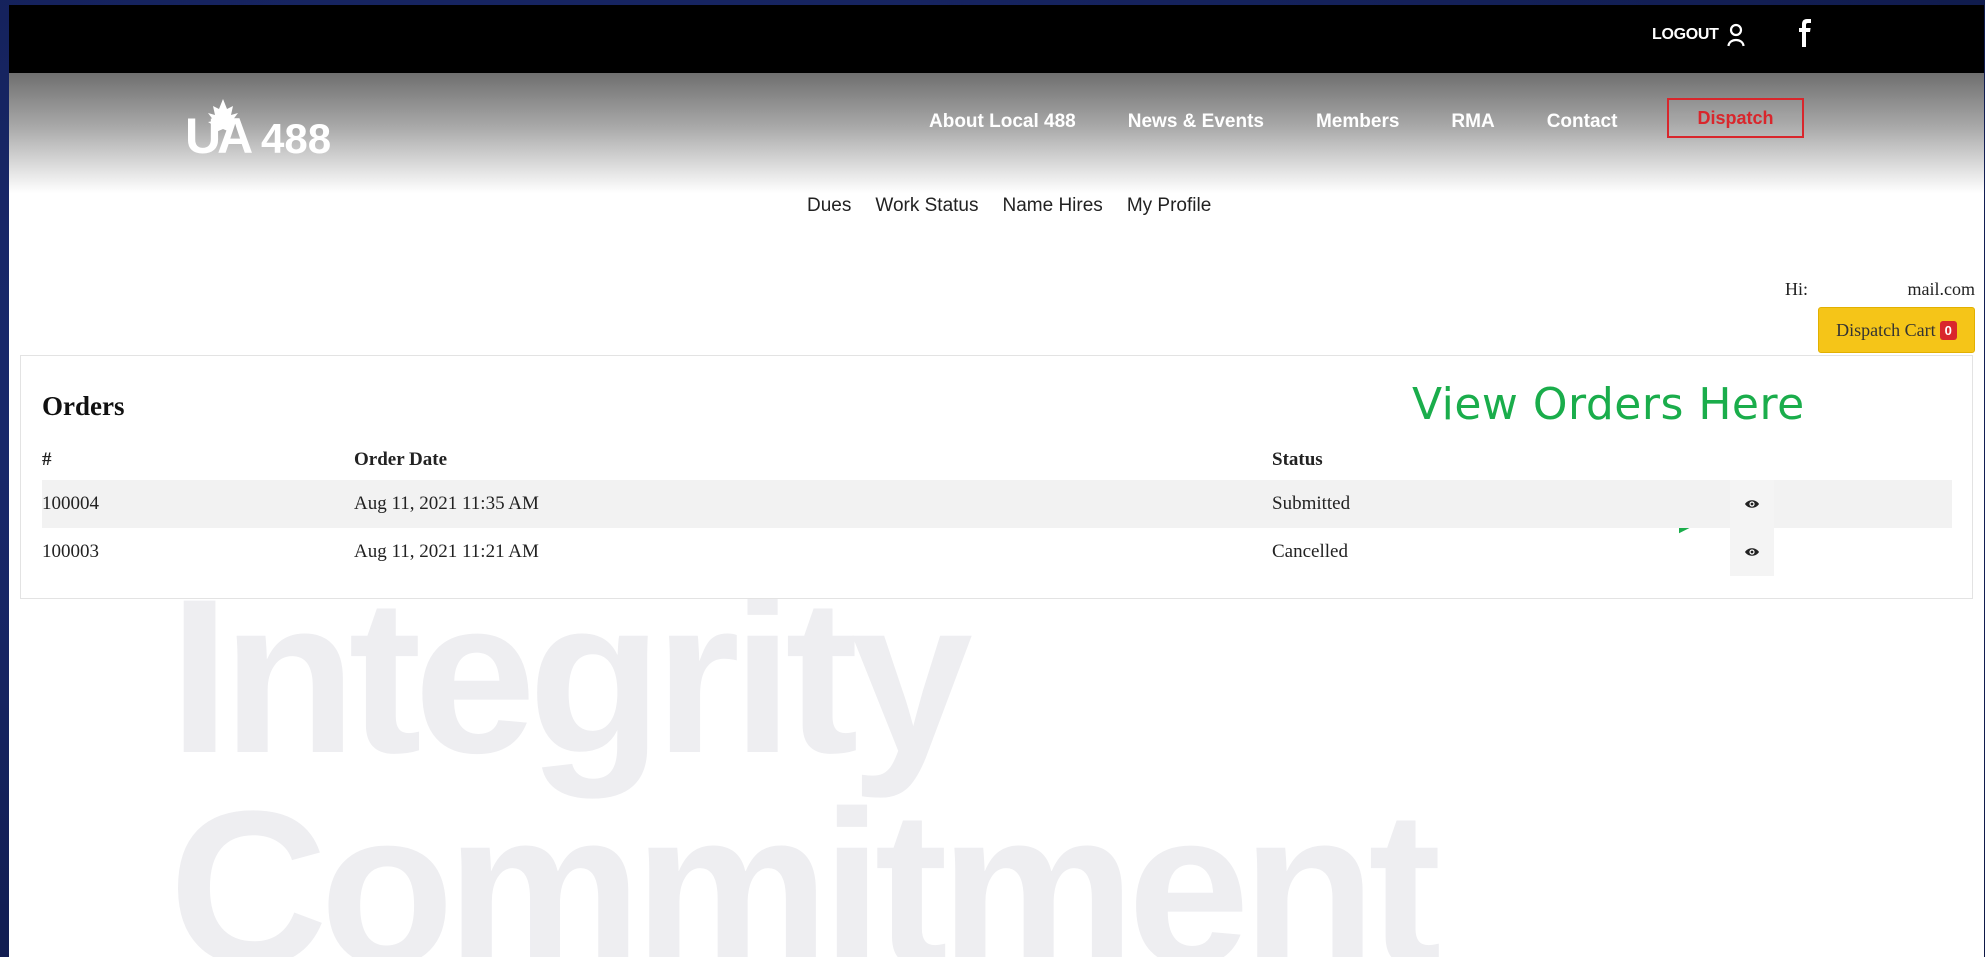 Image resolution: width=1985 pixels, height=957 pixels. I want to click on cart-count-badge: 0, so click(1948, 330).